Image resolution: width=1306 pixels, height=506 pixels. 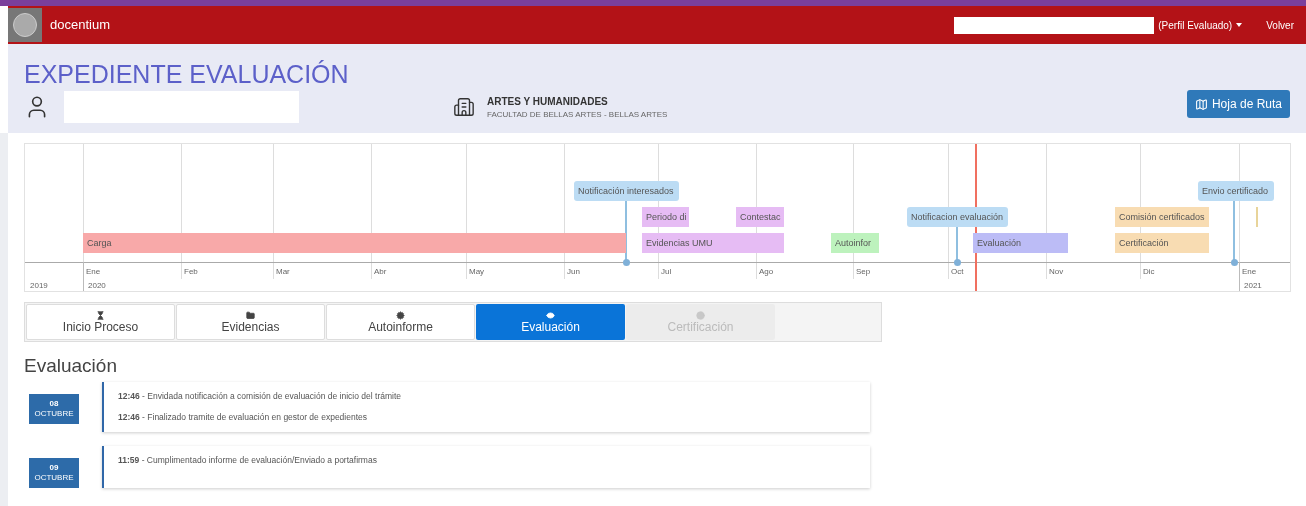 I want to click on timeline-event: Envio certificado, so click(x=1236, y=191).